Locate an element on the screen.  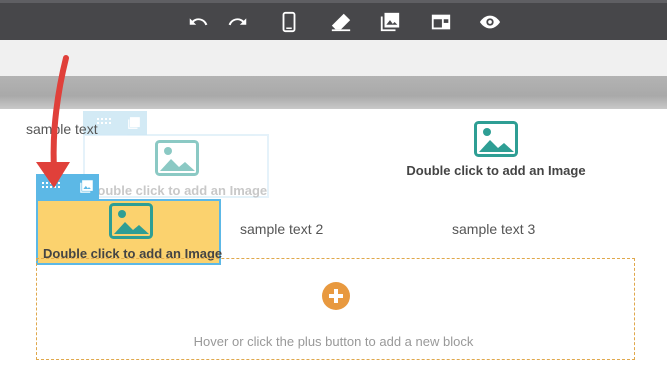
ruler-band is located at coordinates (333, 58).